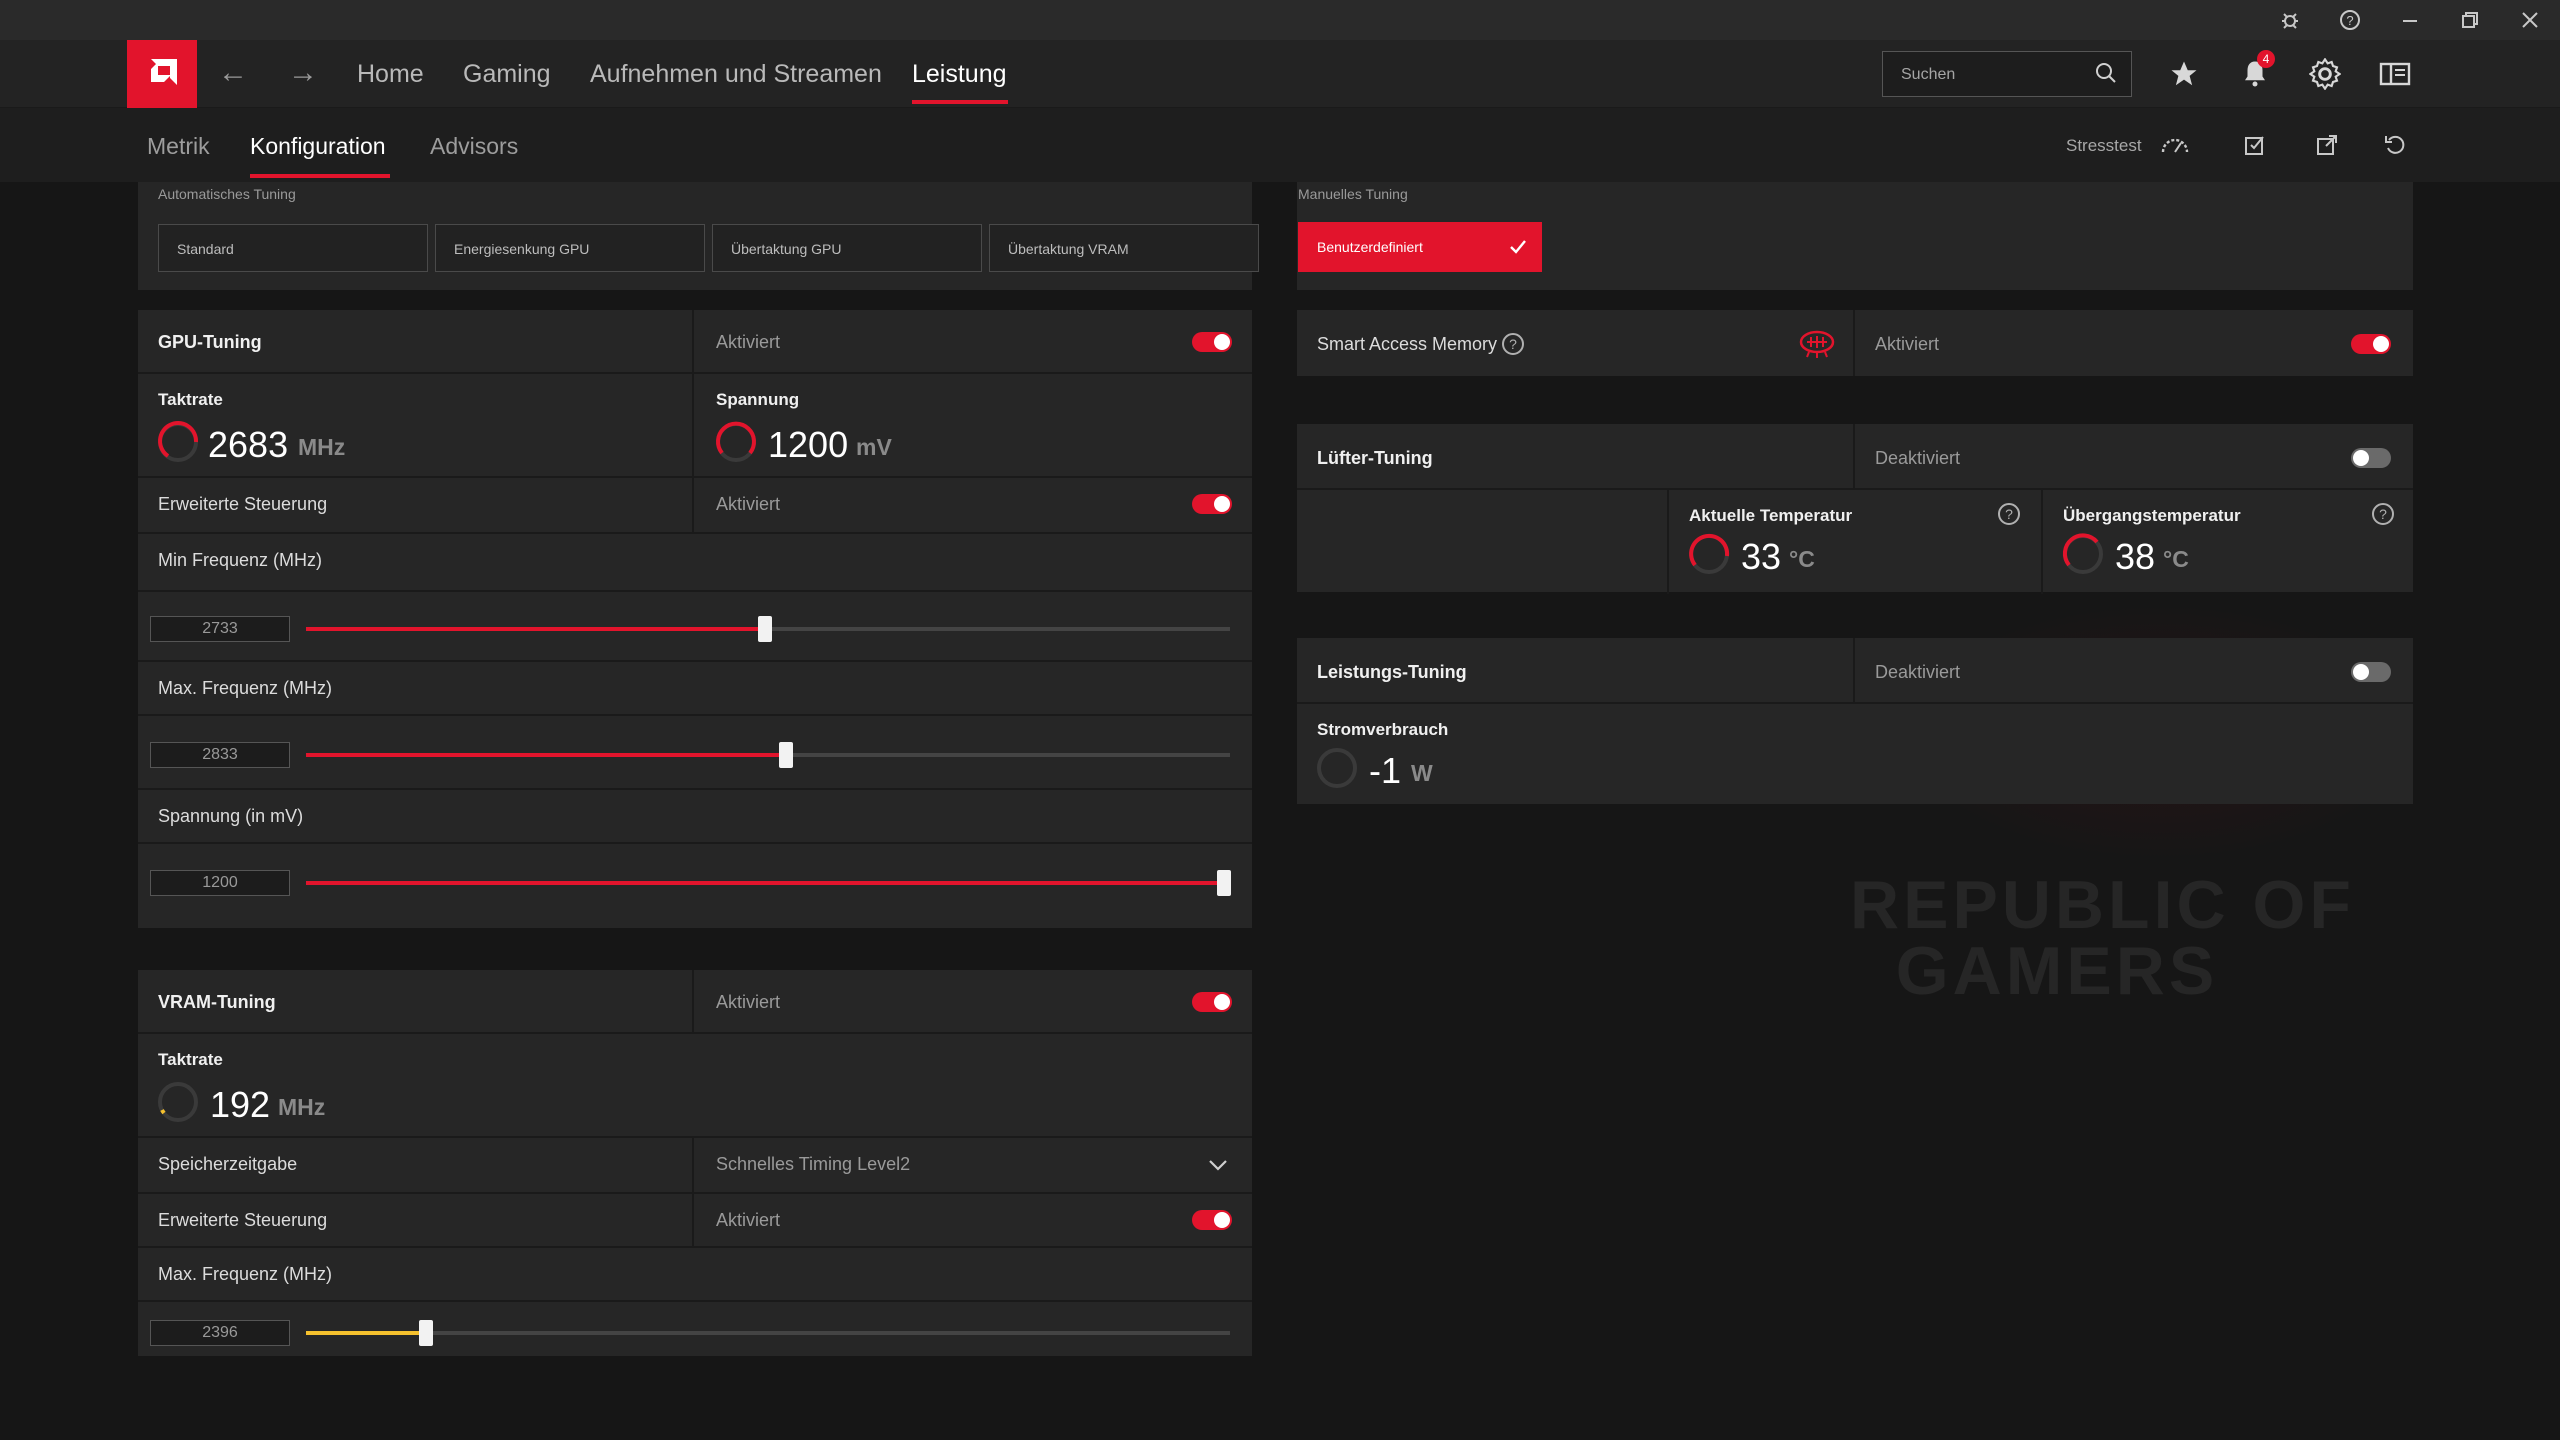  Describe the element at coordinates (474, 146) in the screenshot. I see `tab-advisors: Advisors` at that location.